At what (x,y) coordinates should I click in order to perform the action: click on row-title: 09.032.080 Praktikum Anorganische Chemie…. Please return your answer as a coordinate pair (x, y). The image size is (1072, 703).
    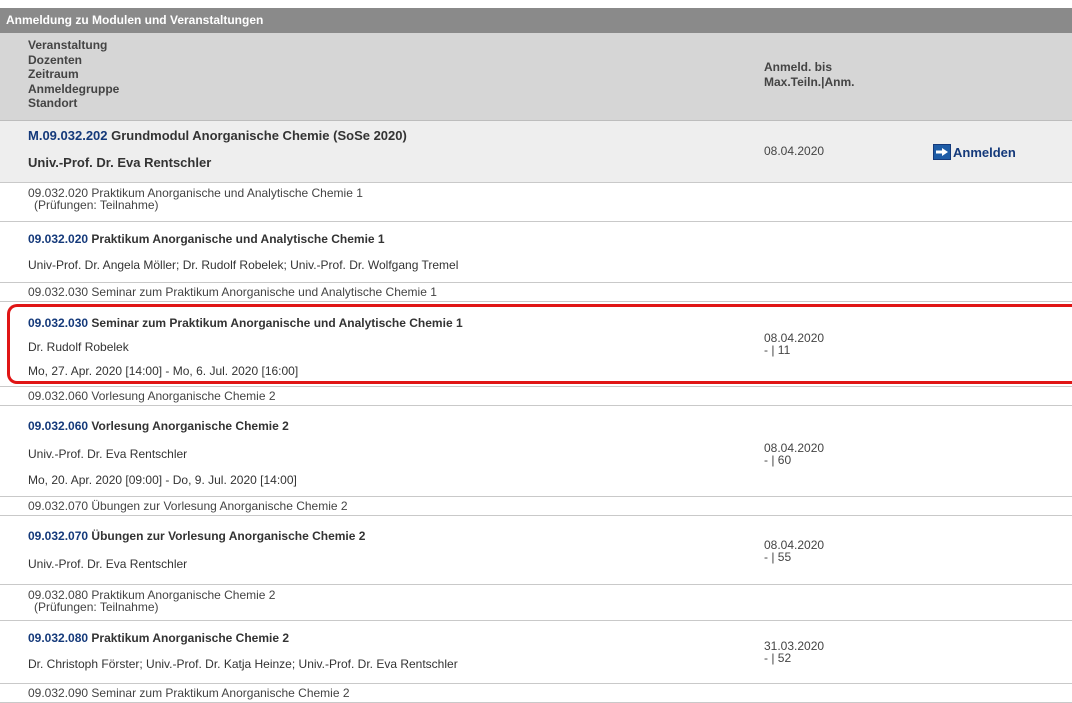
    Looking at the image, I should click on (158, 638).